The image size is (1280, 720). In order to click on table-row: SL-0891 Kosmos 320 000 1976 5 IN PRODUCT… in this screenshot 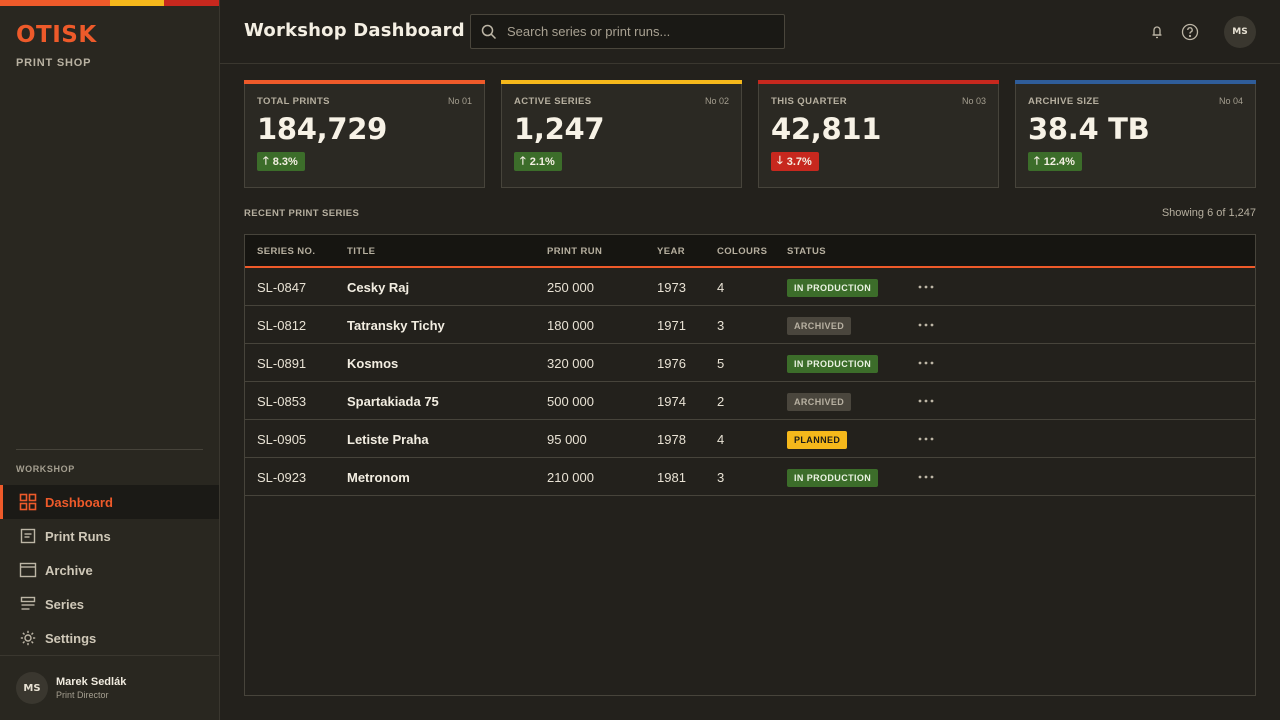, I will do `click(750, 363)`.